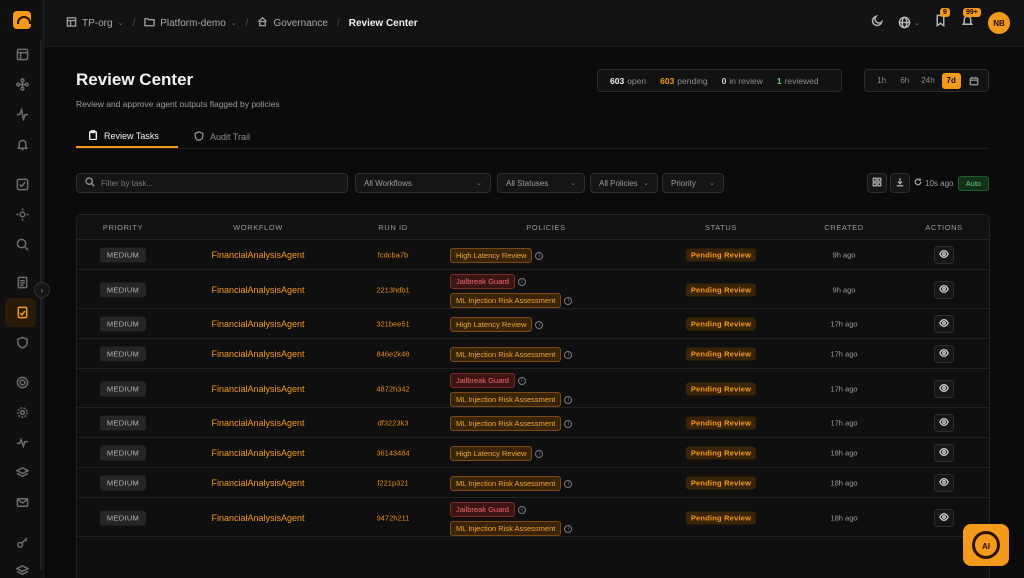 Image resolution: width=1024 pixels, height=578 pixels. What do you see at coordinates (693, 183) in the screenshot?
I see `priority-filter: Priority ⌄` at bounding box center [693, 183].